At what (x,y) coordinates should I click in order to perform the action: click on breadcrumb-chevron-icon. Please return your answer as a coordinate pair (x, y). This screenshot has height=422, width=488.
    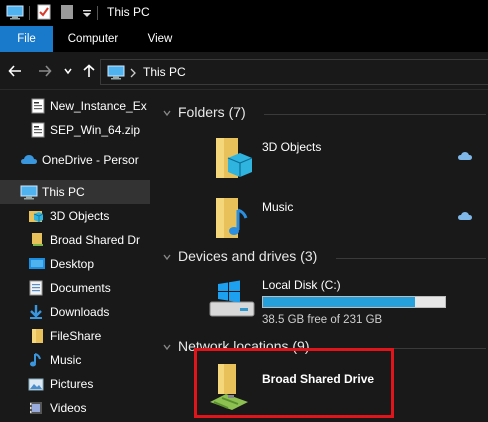
    Looking at the image, I should click on (133, 74).